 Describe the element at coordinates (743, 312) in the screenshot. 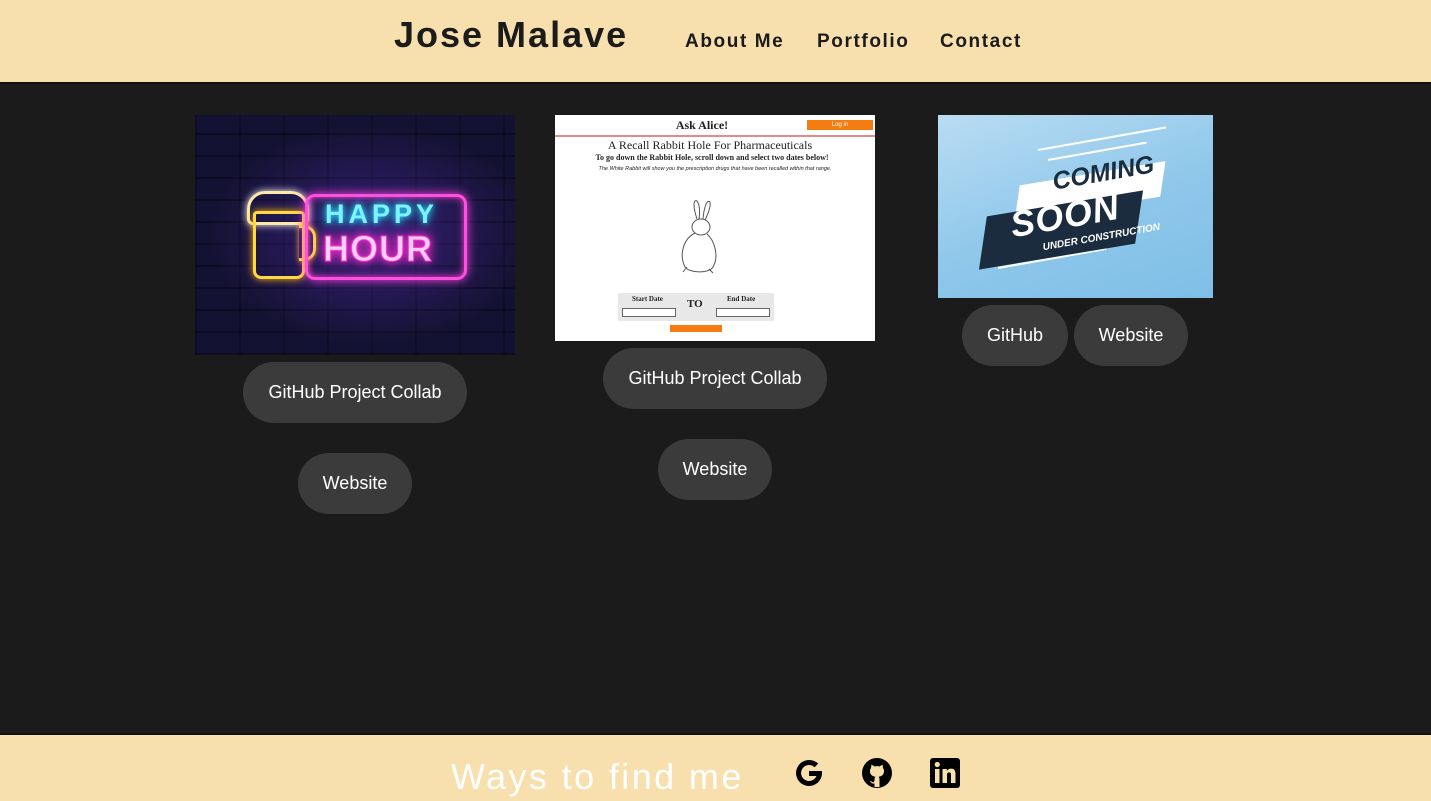

I see `end-date-box` at that location.